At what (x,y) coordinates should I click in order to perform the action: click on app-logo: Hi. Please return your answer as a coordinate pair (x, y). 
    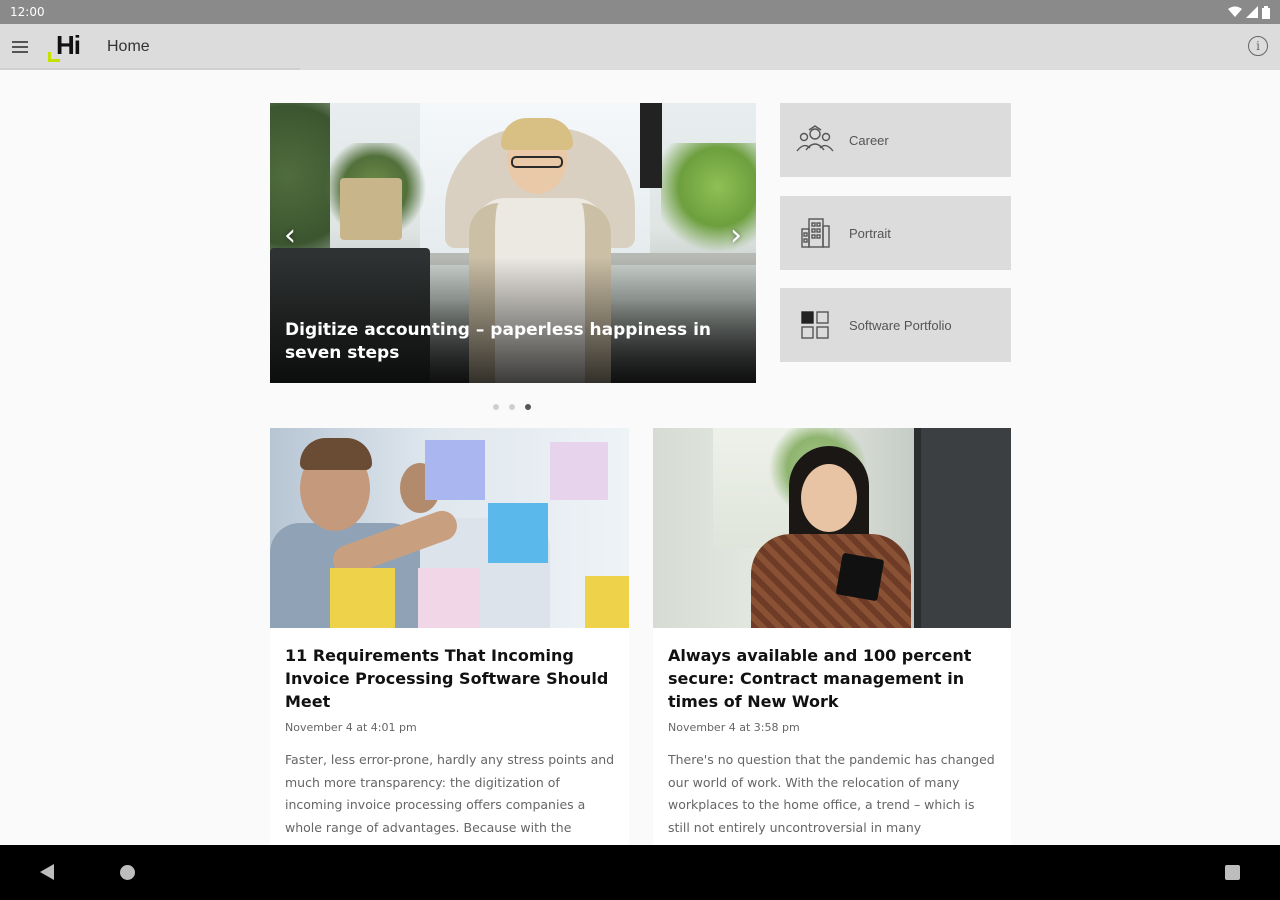
    Looking at the image, I should click on (69, 47).